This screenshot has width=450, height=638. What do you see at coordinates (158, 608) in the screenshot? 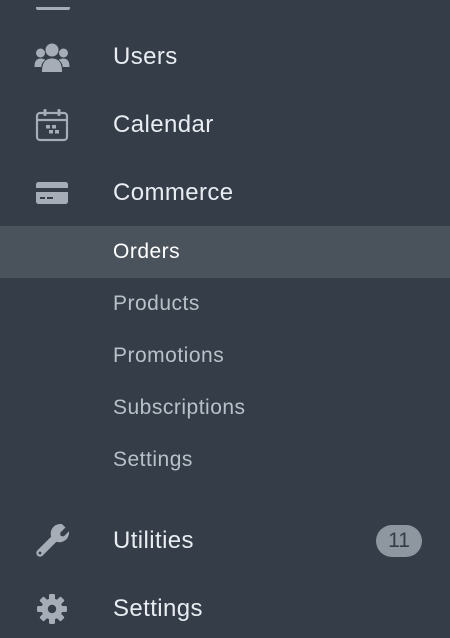
I see `nav-label-settings: Settings` at bounding box center [158, 608].